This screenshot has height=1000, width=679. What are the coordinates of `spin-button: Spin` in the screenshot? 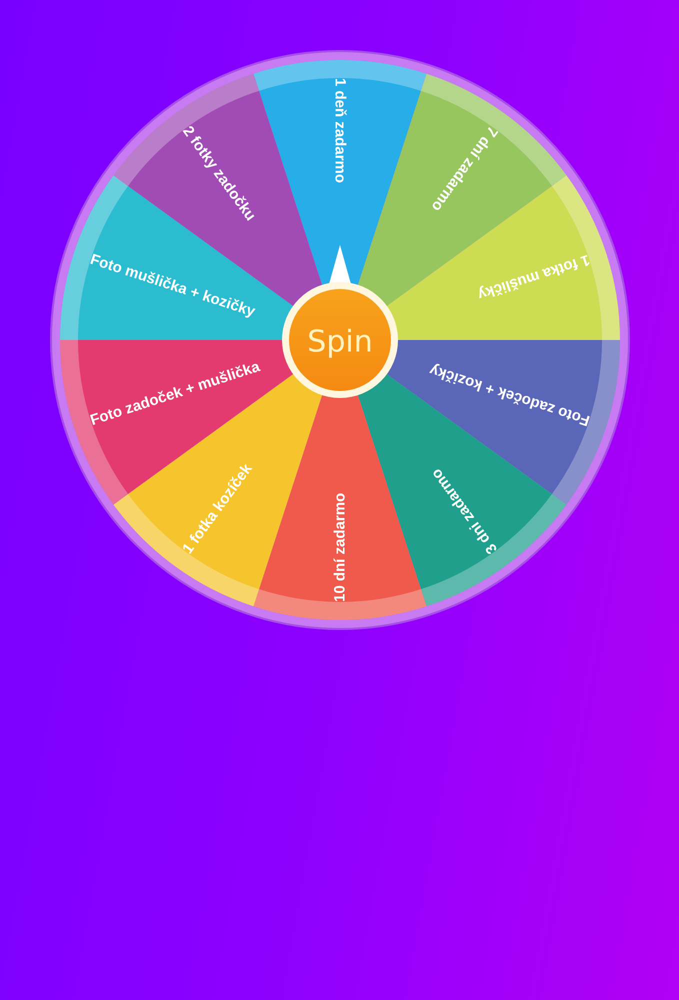 It's located at (340, 340).